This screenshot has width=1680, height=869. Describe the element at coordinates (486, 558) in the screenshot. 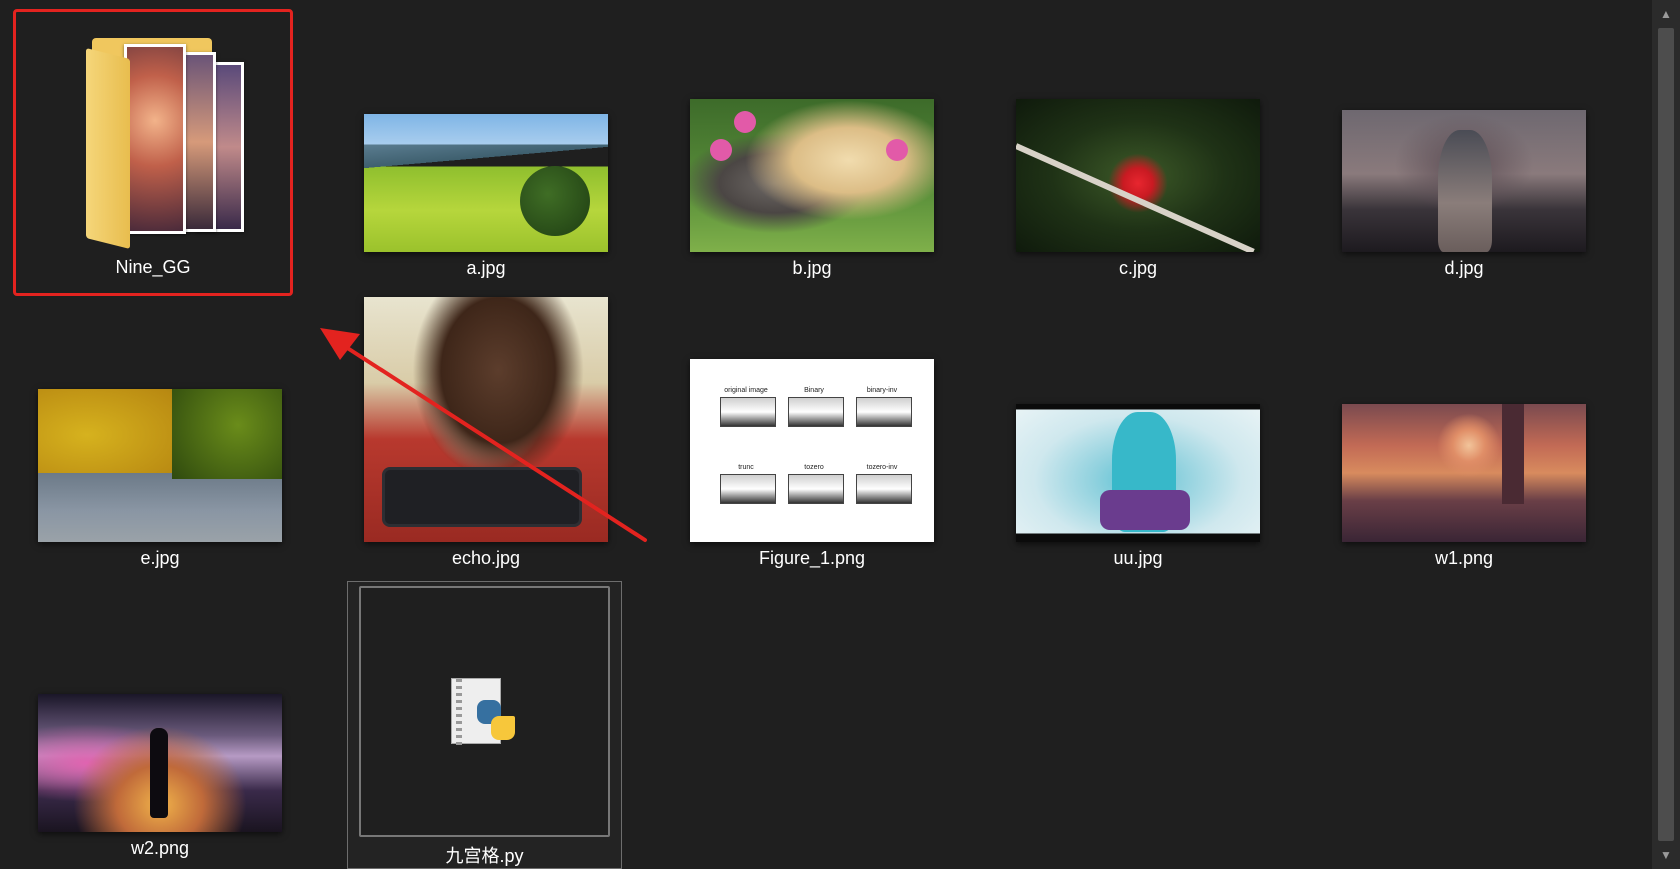

I see `file-name: echo.jpg` at that location.